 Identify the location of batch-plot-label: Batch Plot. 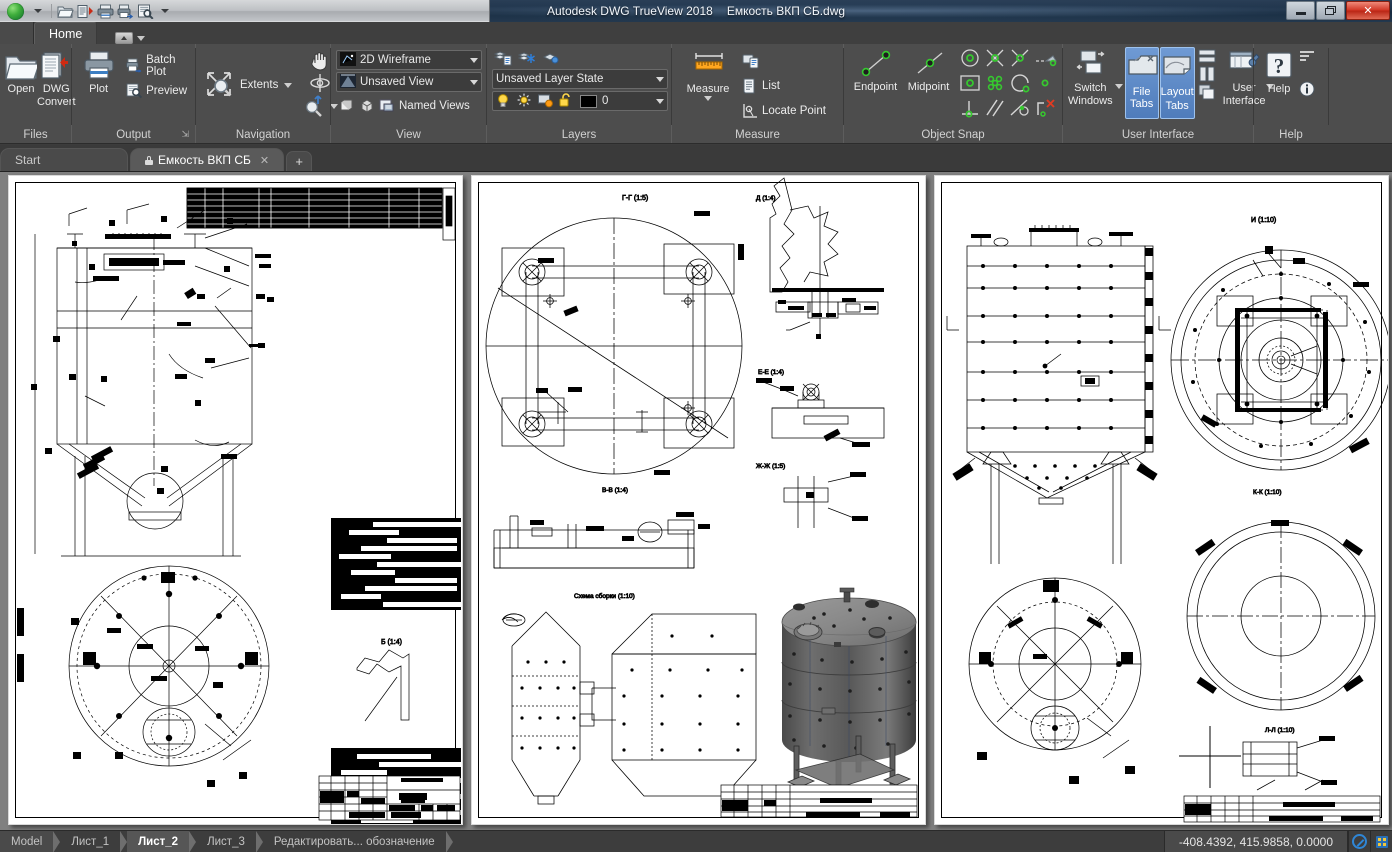
(161, 66).